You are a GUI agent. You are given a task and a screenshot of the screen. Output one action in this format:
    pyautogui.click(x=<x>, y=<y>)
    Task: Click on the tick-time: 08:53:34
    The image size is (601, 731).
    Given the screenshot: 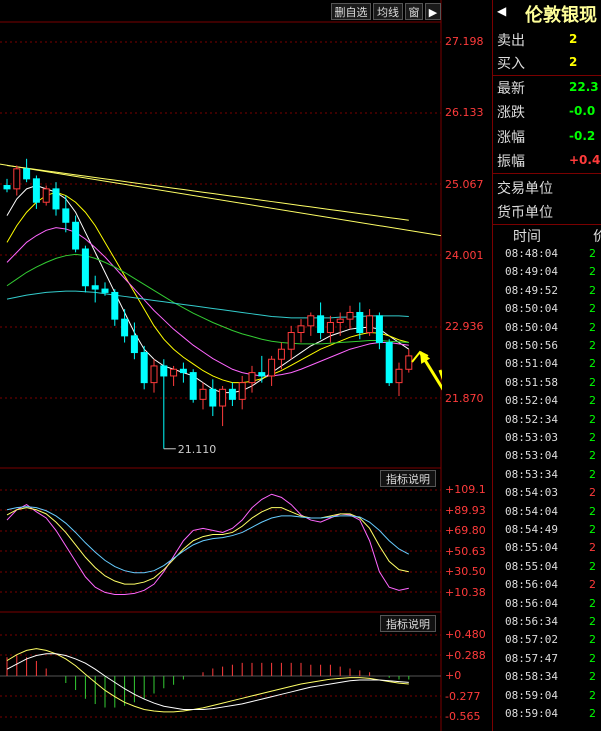 What is the action you would take?
    pyautogui.click(x=531, y=474)
    